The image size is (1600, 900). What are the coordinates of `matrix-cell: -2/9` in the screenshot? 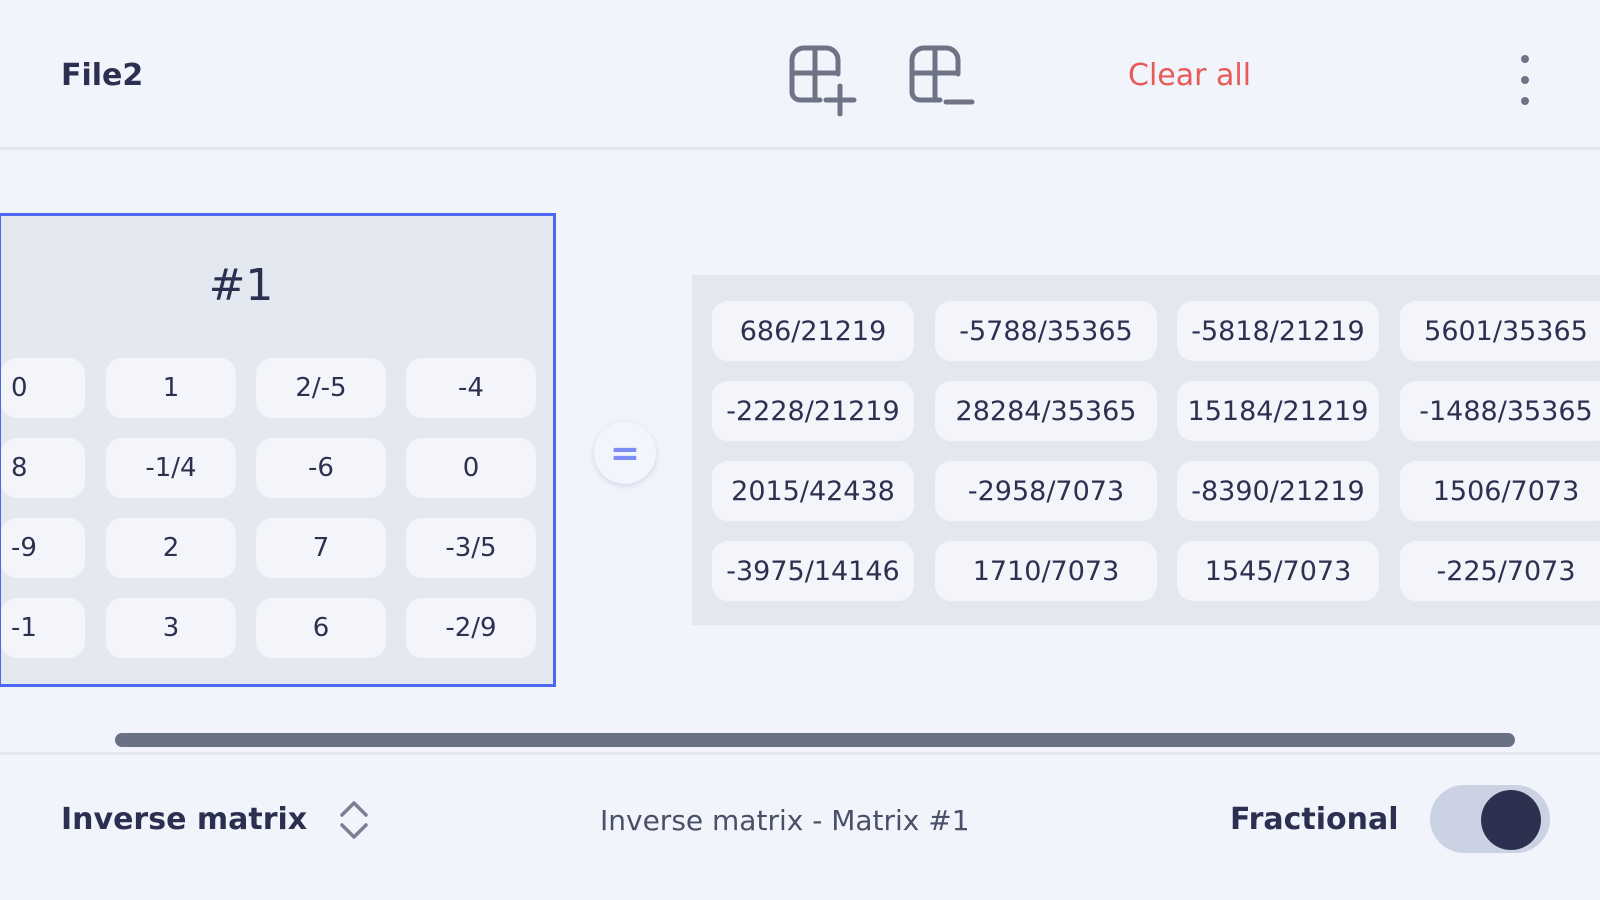 It's located at (471, 628).